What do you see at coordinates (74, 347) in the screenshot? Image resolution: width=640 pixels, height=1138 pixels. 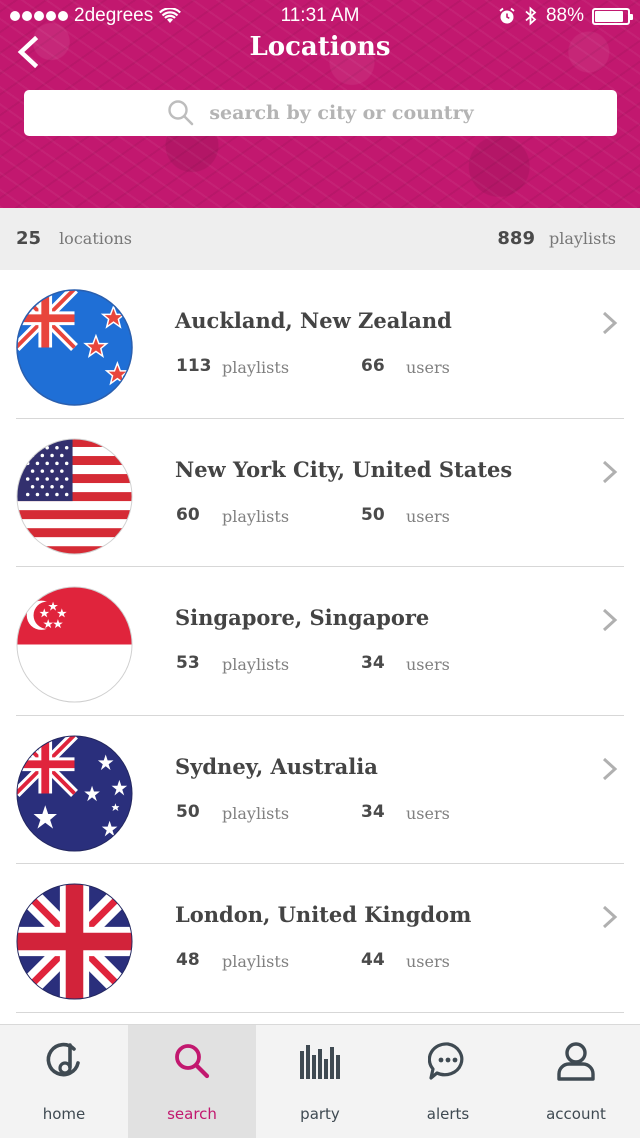 I see `new-zealand-flag` at bounding box center [74, 347].